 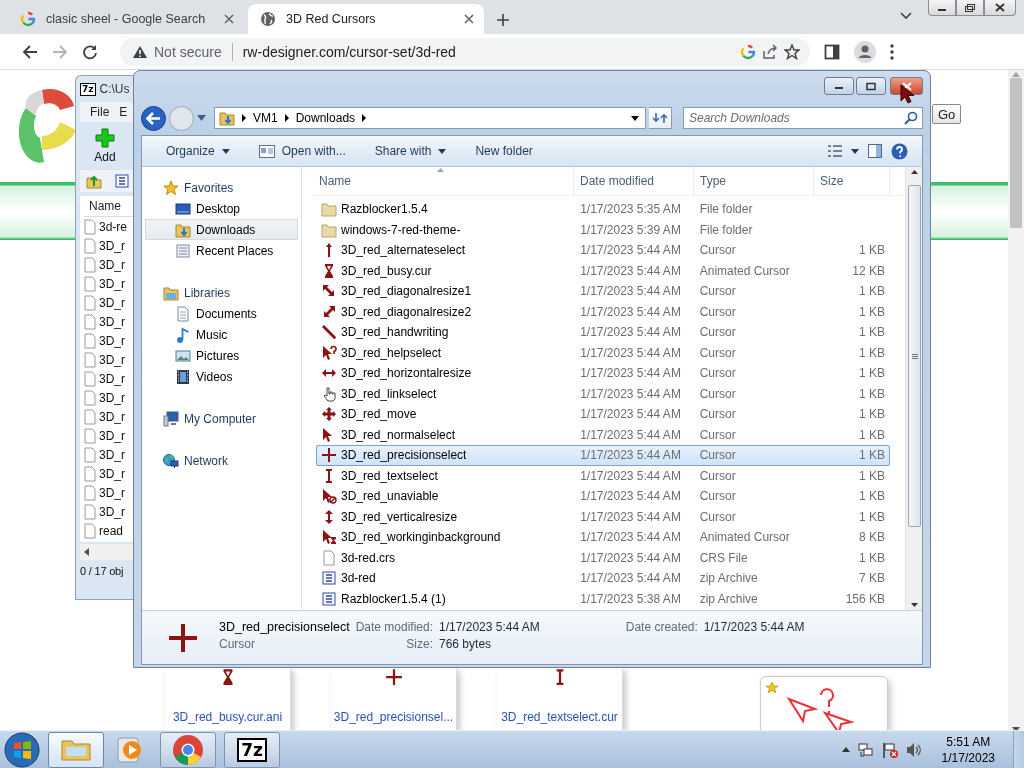 What do you see at coordinates (265, 118) in the screenshot?
I see `breadcrumb-item: VM1` at bounding box center [265, 118].